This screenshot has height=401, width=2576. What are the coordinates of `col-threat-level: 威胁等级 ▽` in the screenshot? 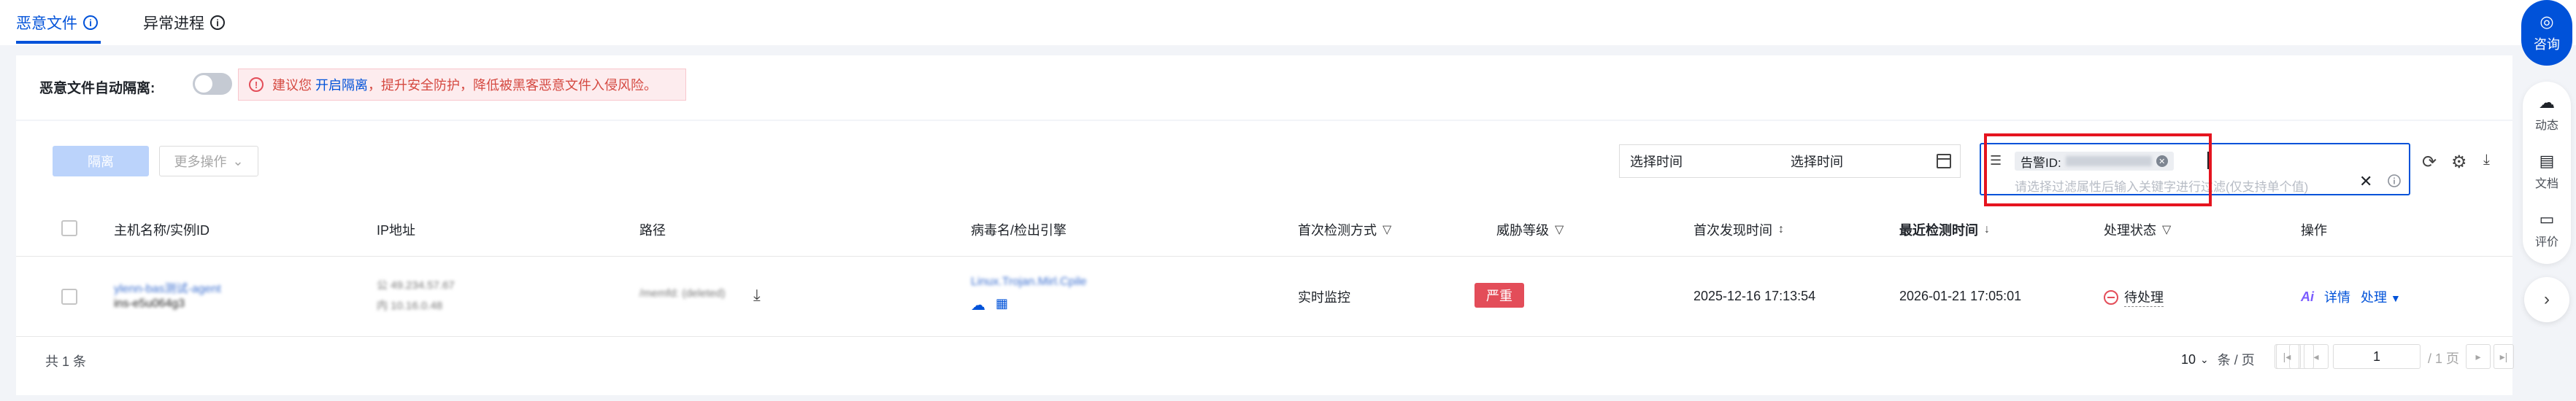 It's located at (1530, 229).